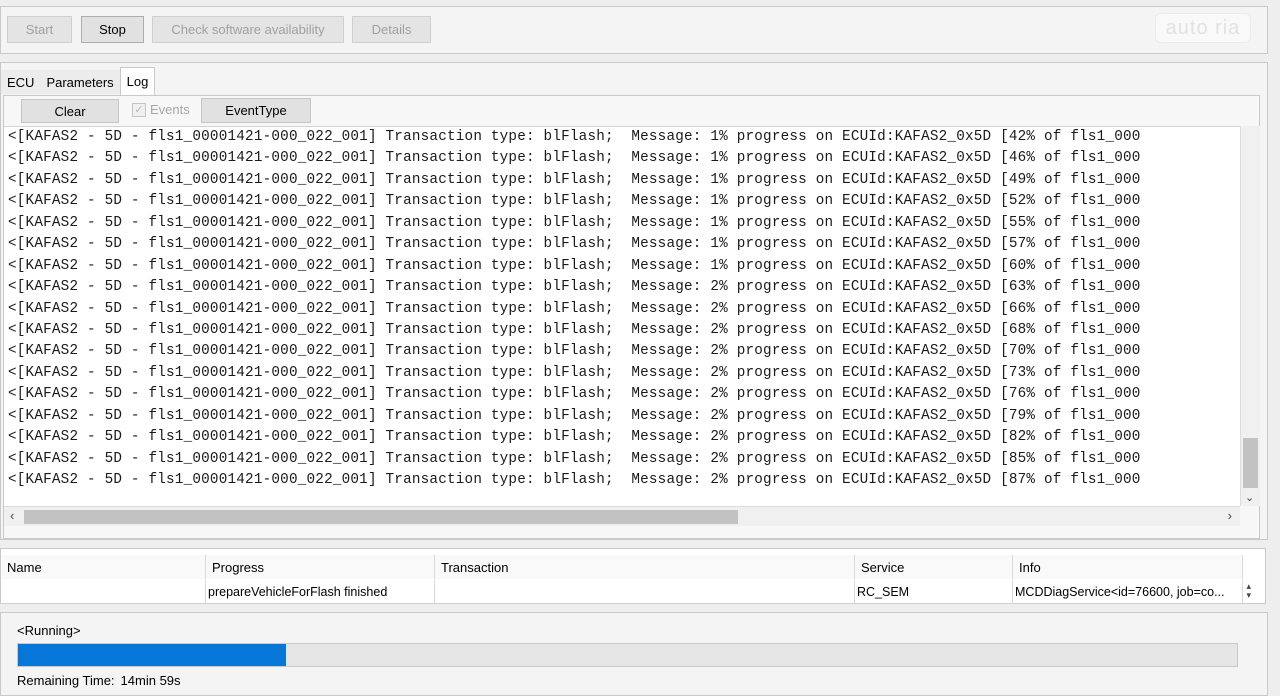 Image resolution: width=1280 pixels, height=696 pixels. I want to click on watermark-logo: auto ria, so click(1203, 28).